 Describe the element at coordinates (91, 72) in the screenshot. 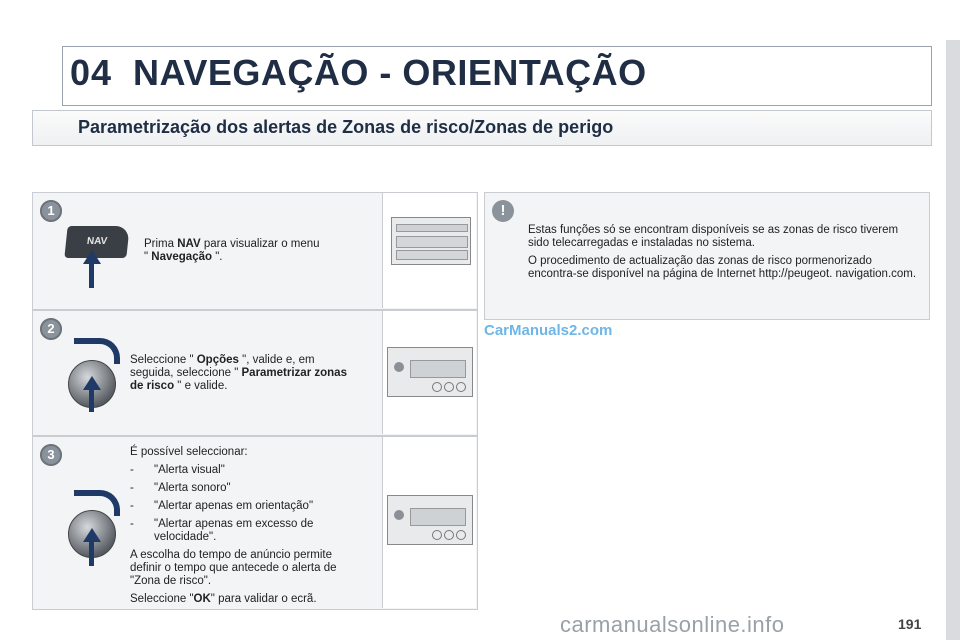

I see `chapter-number: 04` at that location.